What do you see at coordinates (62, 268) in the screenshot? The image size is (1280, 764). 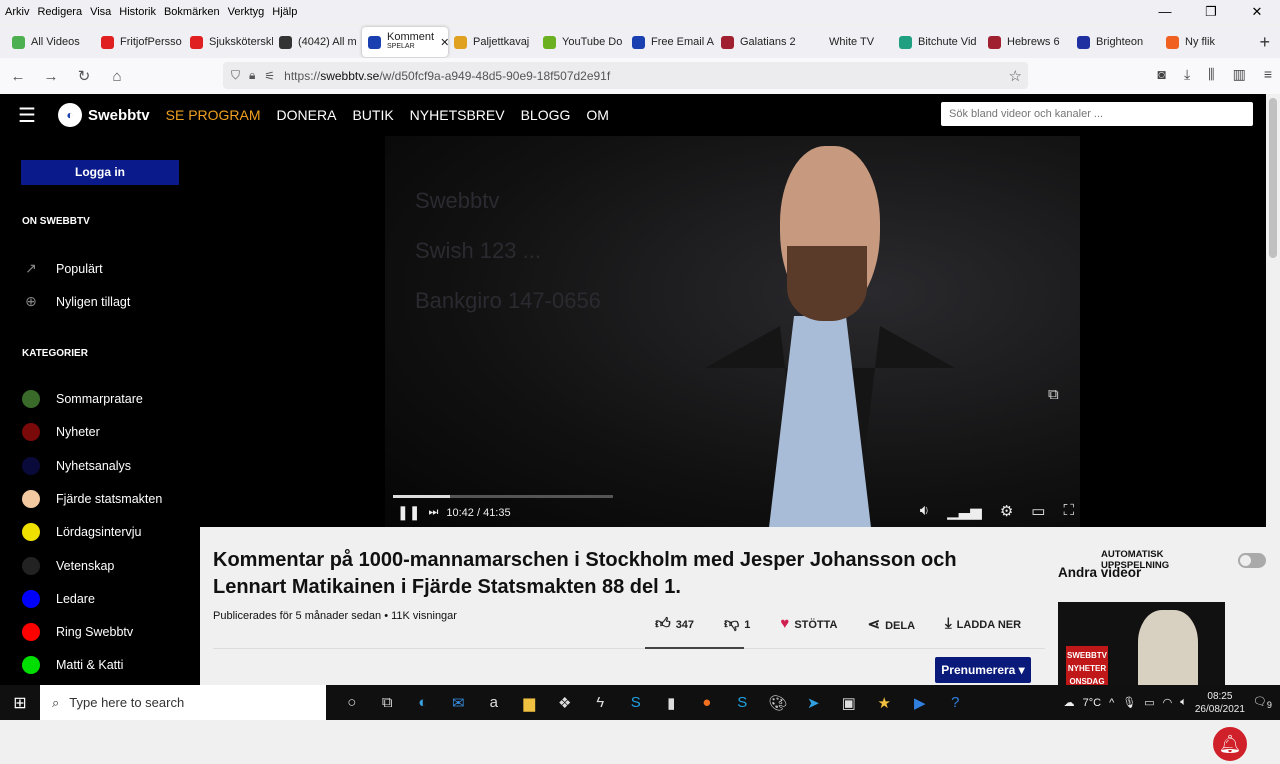 I see `sidebar-item-popular: ↗ Populärt` at bounding box center [62, 268].